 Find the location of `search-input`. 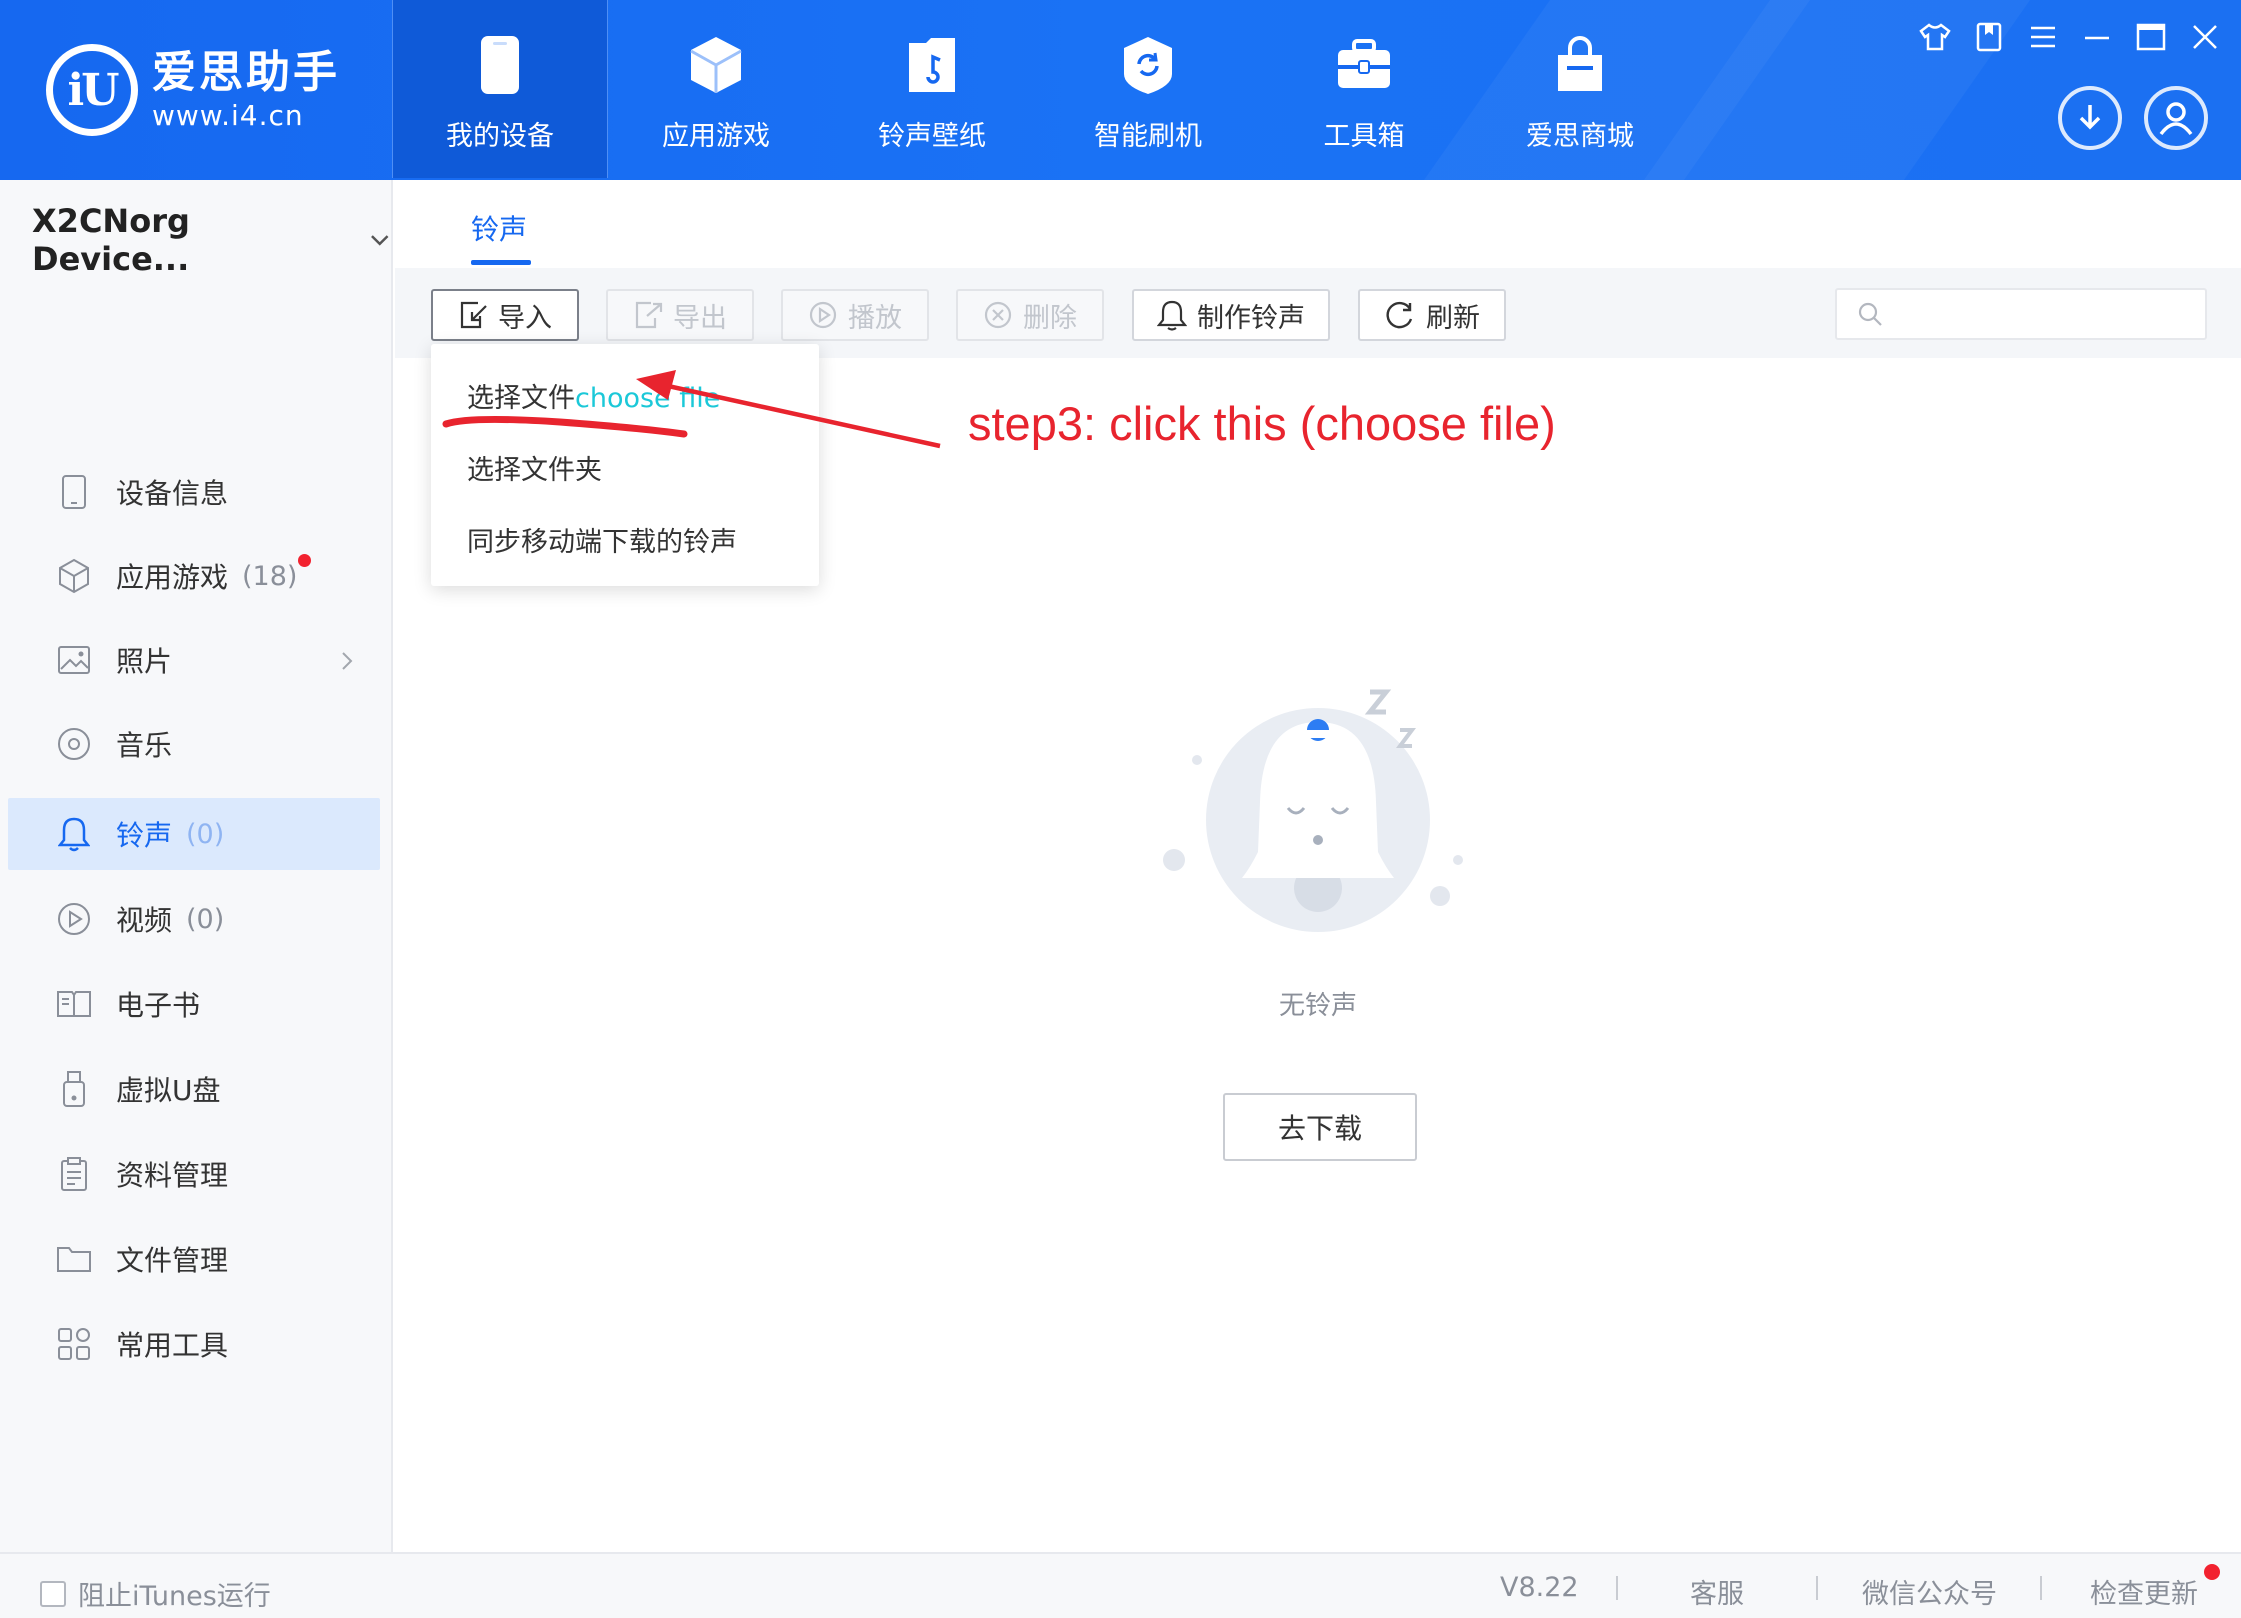

search-input is located at coordinates (2045, 314).